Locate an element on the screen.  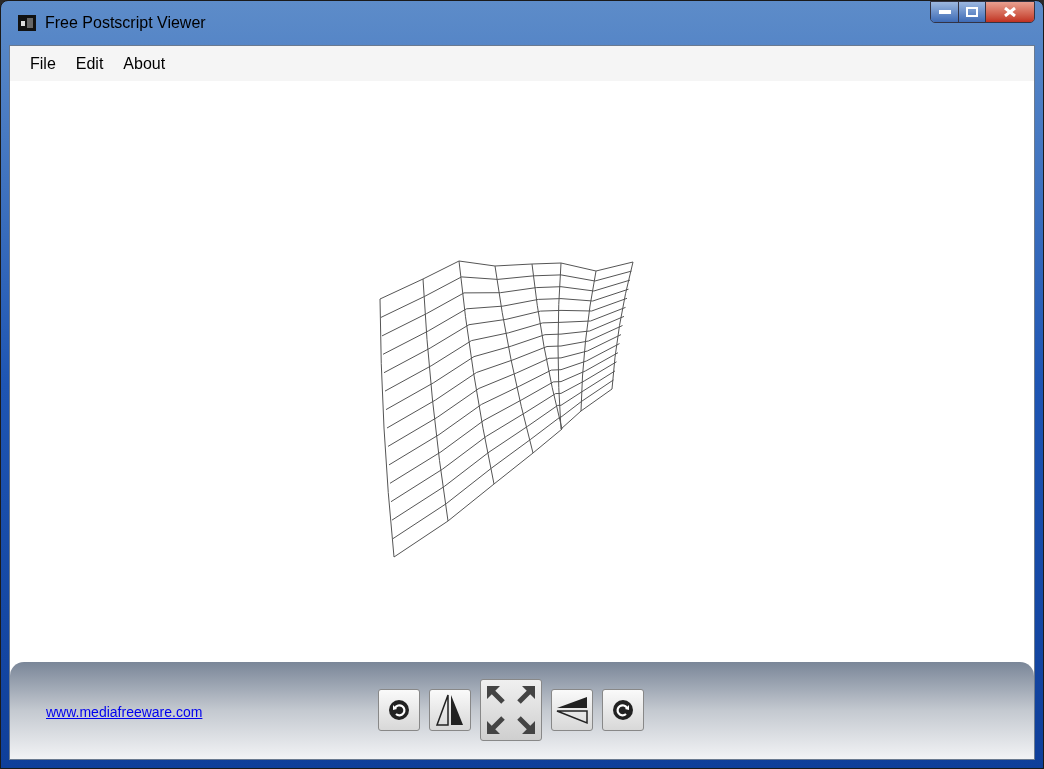
rotate-left-icon is located at coordinates (399, 710).